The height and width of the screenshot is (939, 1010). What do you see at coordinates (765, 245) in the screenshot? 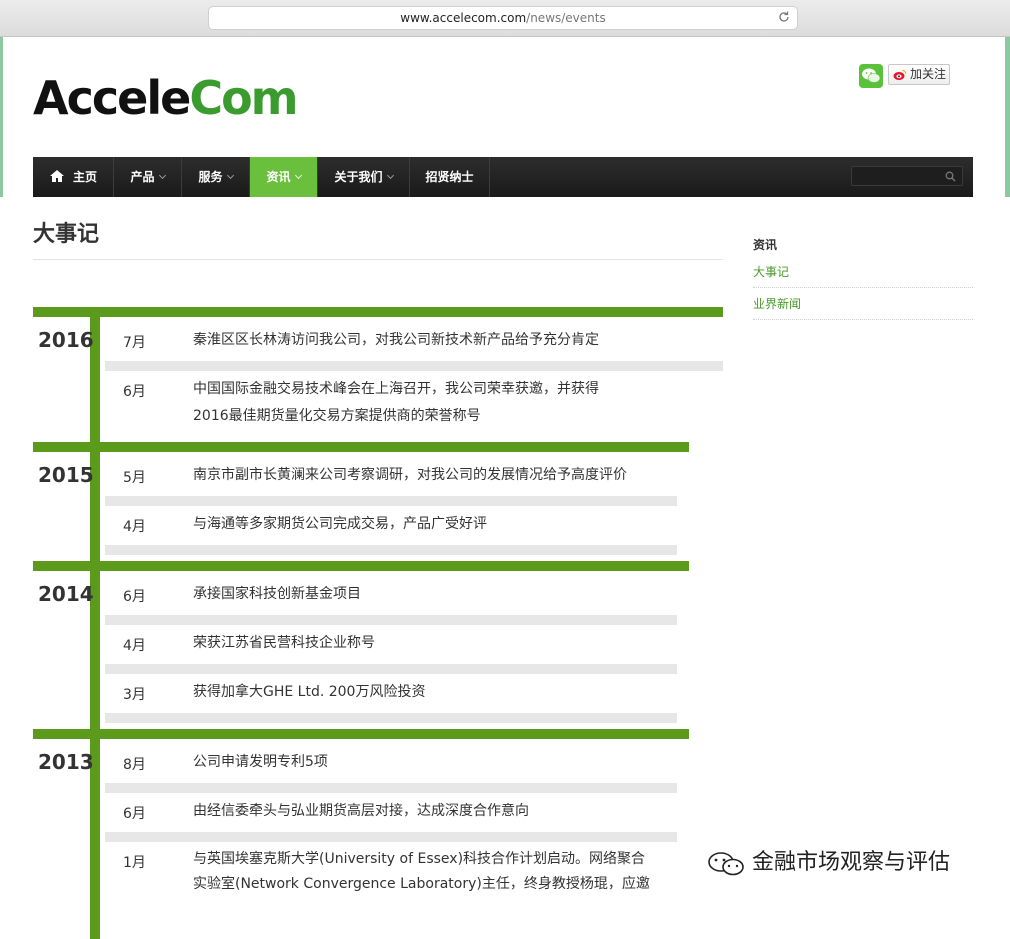
I see `sidebar-heading: 资讯` at bounding box center [765, 245].